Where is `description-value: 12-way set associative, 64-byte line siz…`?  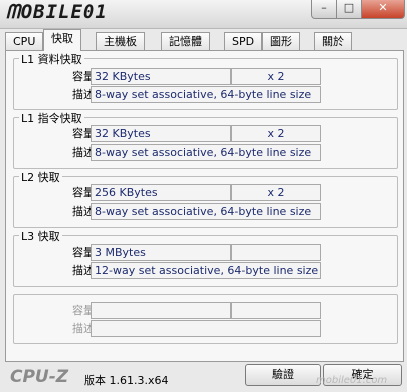
description-value: 12-way set associative, 64-byte line siz… is located at coordinates (206, 270).